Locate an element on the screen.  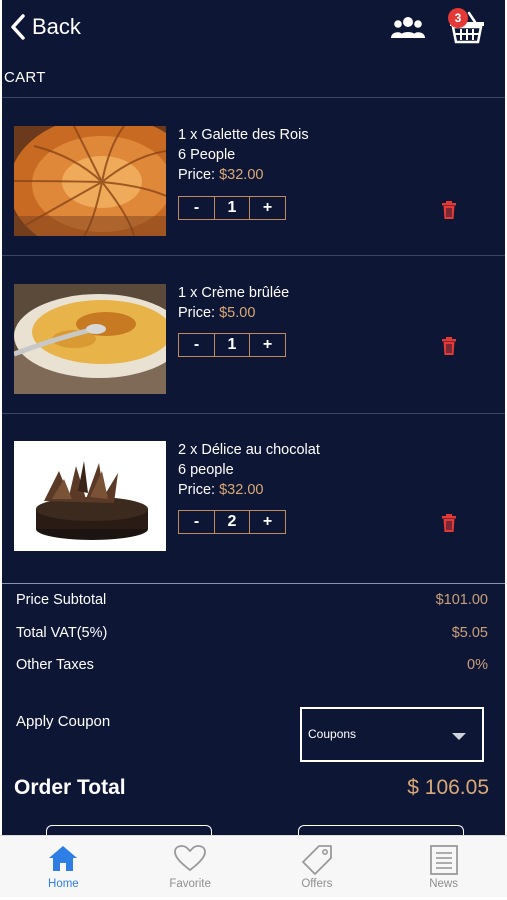
tab-label: Offers is located at coordinates (317, 884).